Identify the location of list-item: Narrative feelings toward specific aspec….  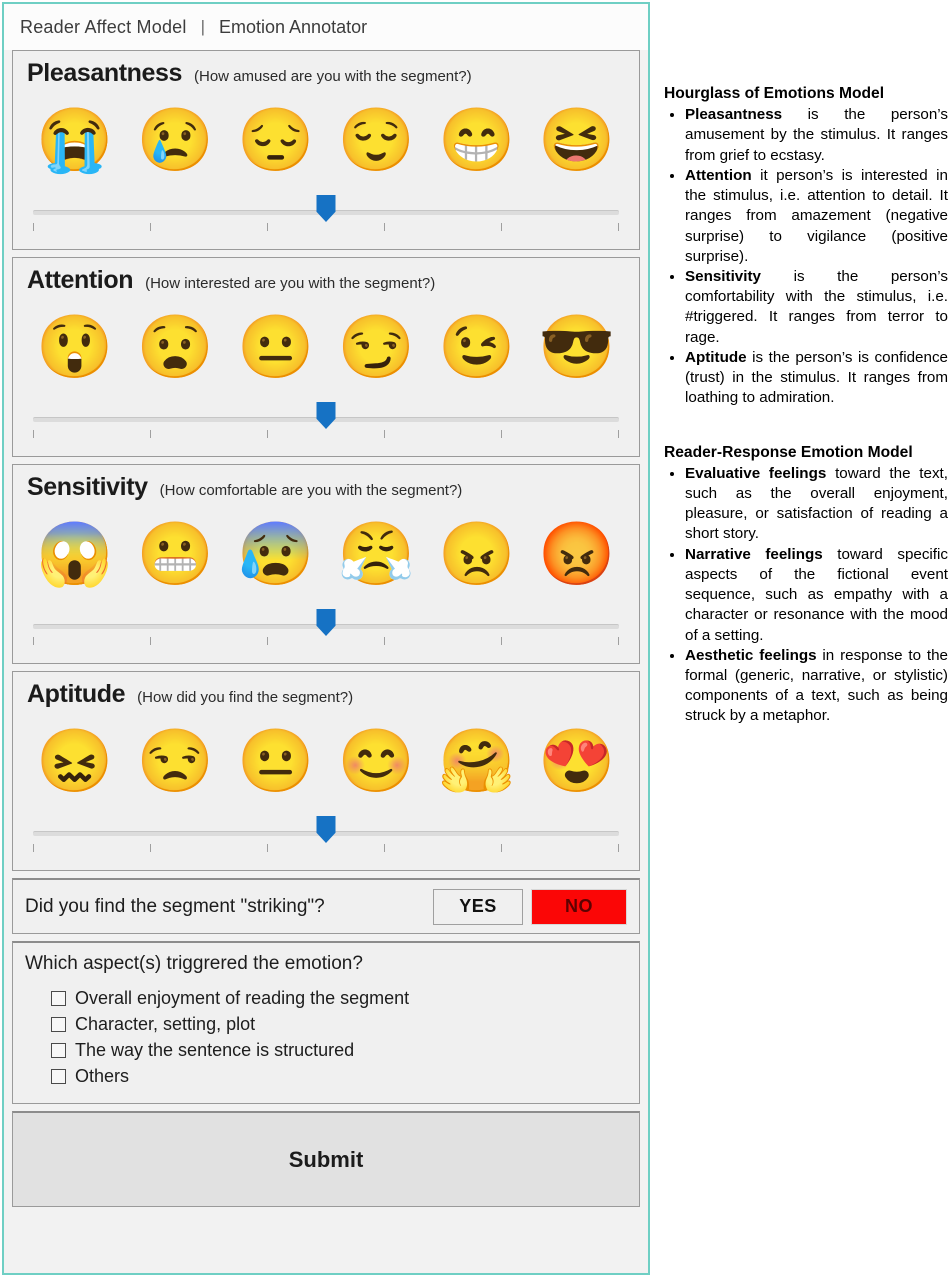
(816, 595).